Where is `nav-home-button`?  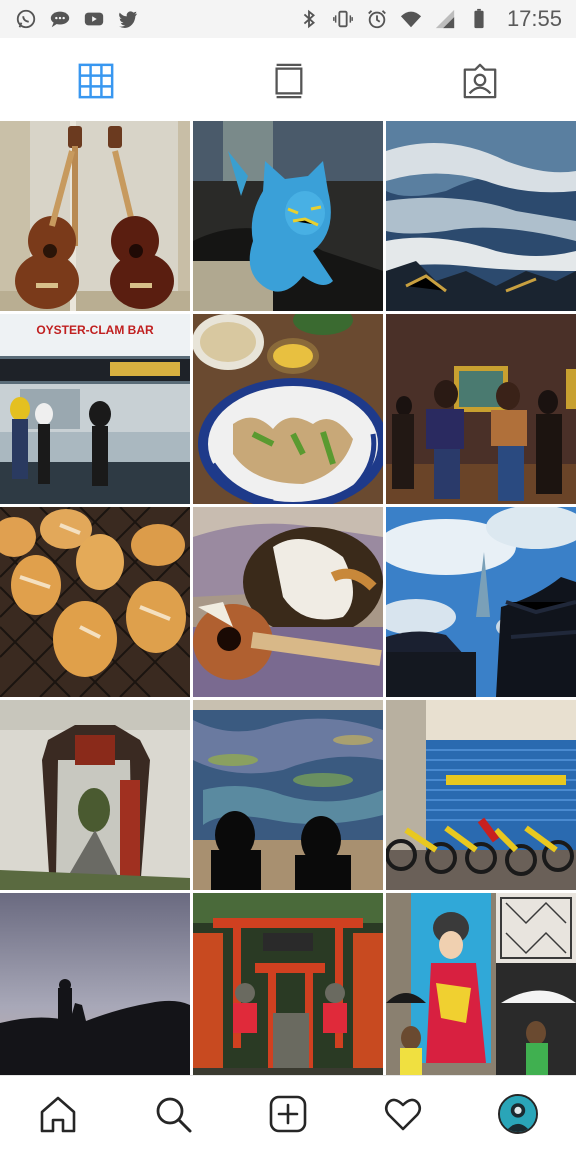 nav-home-button is located at coordinates (58, 1114).